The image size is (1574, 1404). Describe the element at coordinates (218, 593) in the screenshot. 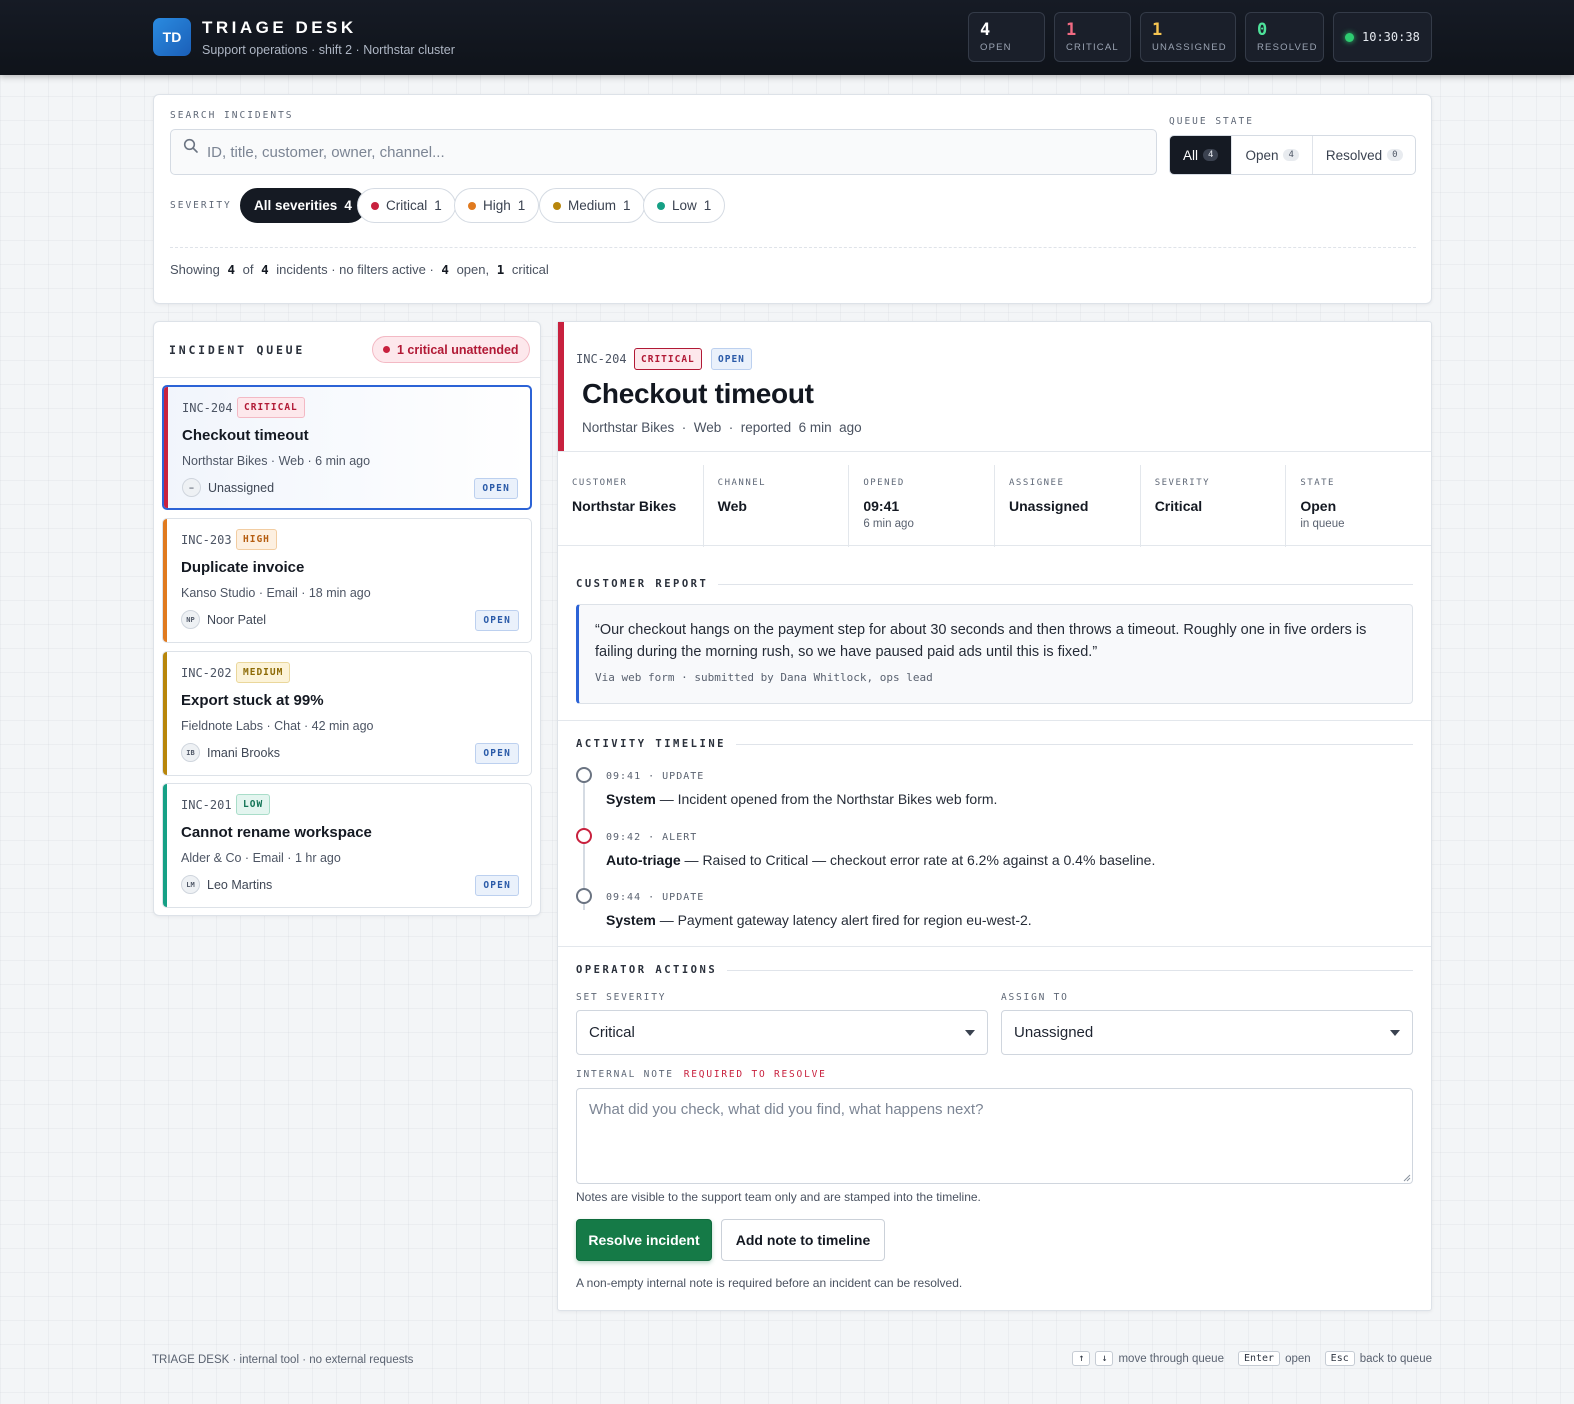

I see `incident-customer: Kanso Studio` at that location.